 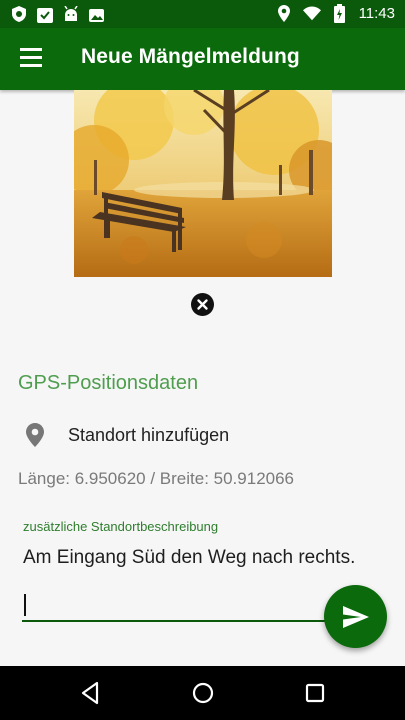 What do you see at coordinates (32, 58) in the screenshot?
I see `hamburger-menu-icon` at bounding box center [32, 58].